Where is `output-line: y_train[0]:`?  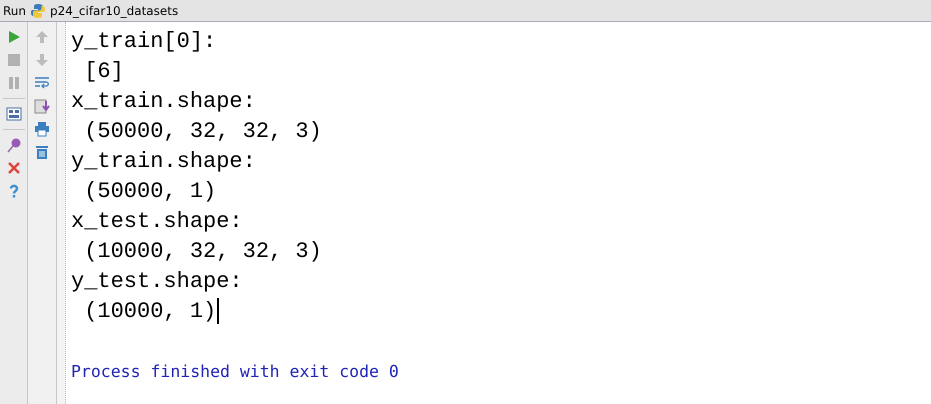 output-line: y_train[0]: is located at coordinates (143, 41).